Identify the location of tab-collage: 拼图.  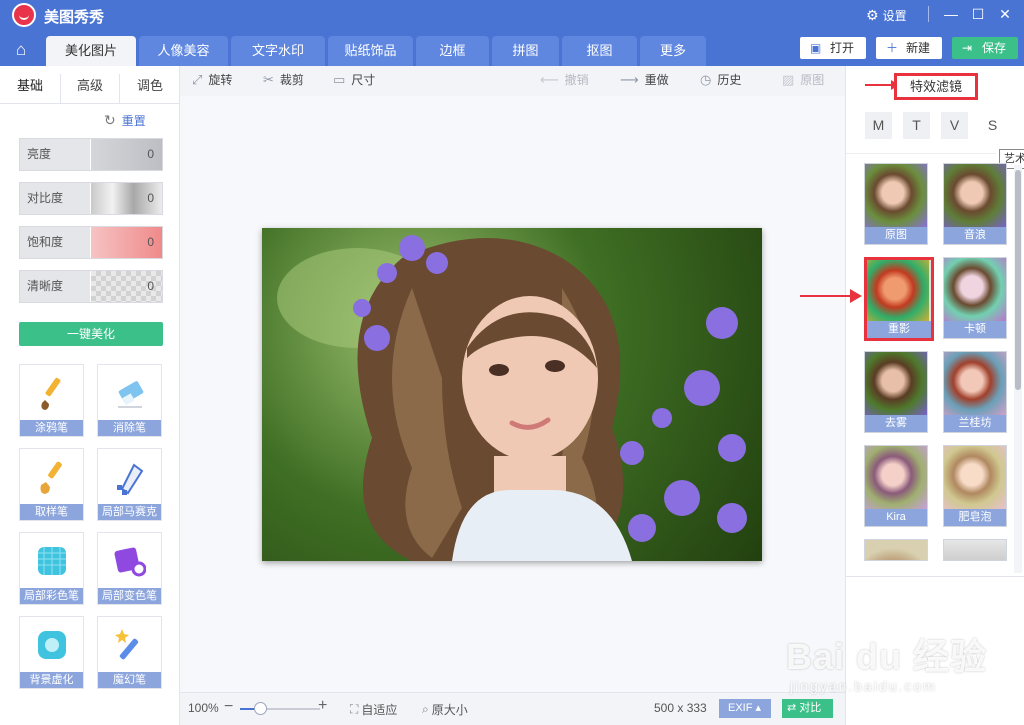
(525, 51).